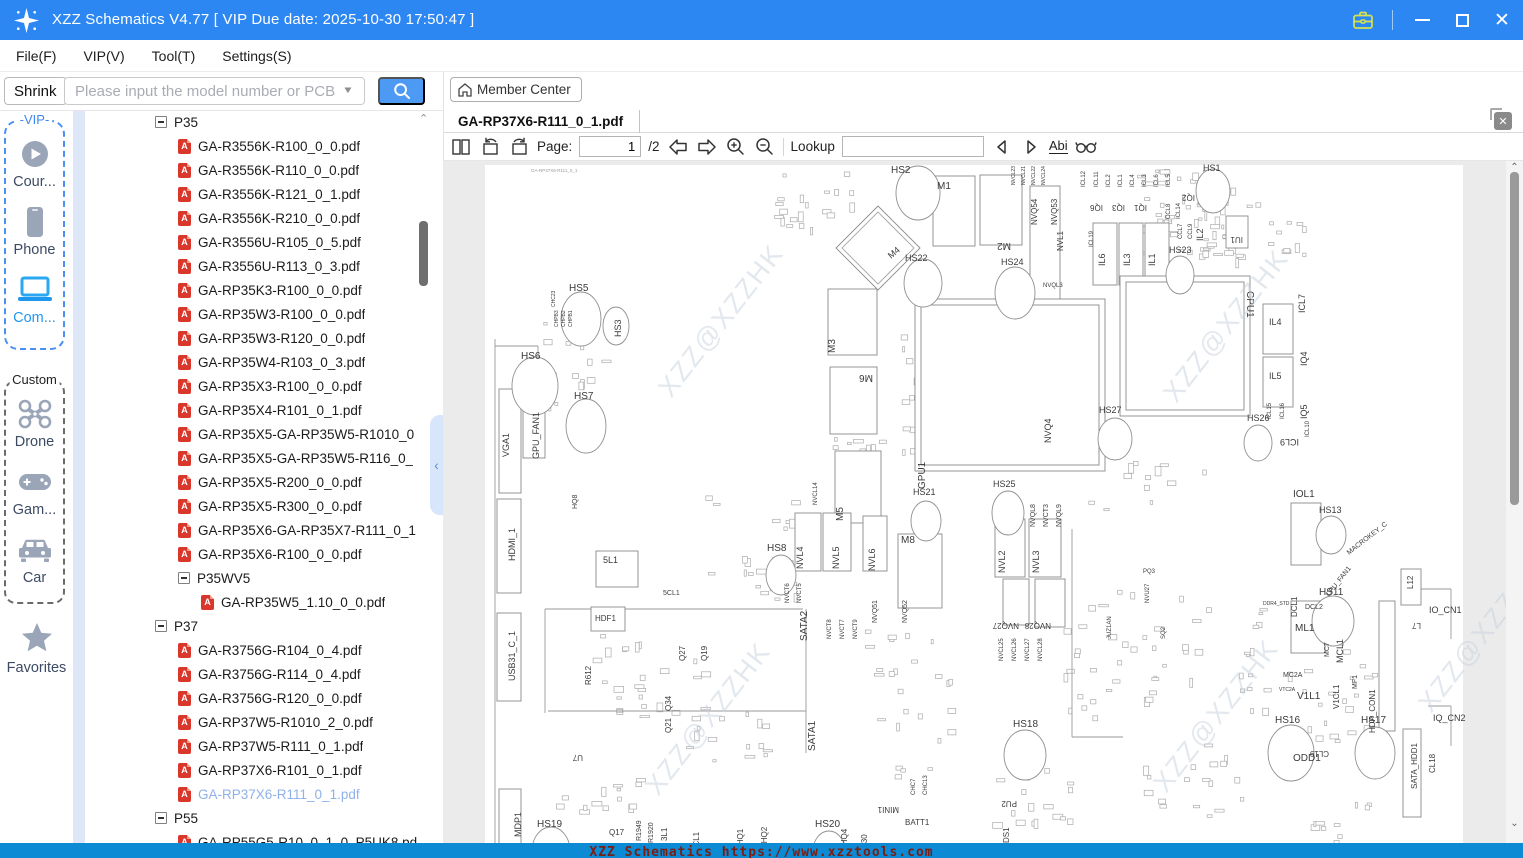  Describe the element at coordinates (519, 147) in the screenshot. I see `rotate-right-icon` at that location.